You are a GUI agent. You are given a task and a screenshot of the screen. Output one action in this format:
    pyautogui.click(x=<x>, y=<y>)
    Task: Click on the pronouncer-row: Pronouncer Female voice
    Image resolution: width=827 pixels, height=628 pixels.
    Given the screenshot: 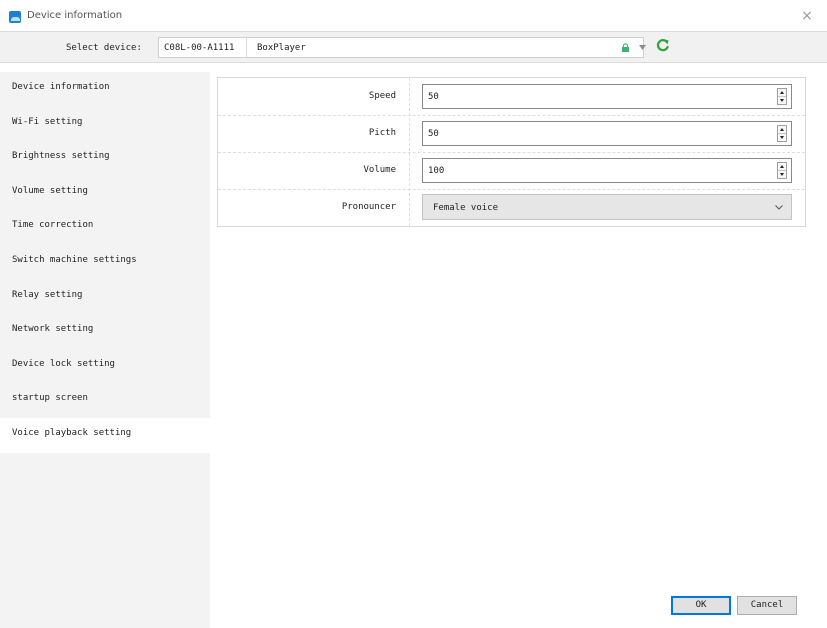 What is the action you would take?
    pyautogui.click(x=511, y=207)
    